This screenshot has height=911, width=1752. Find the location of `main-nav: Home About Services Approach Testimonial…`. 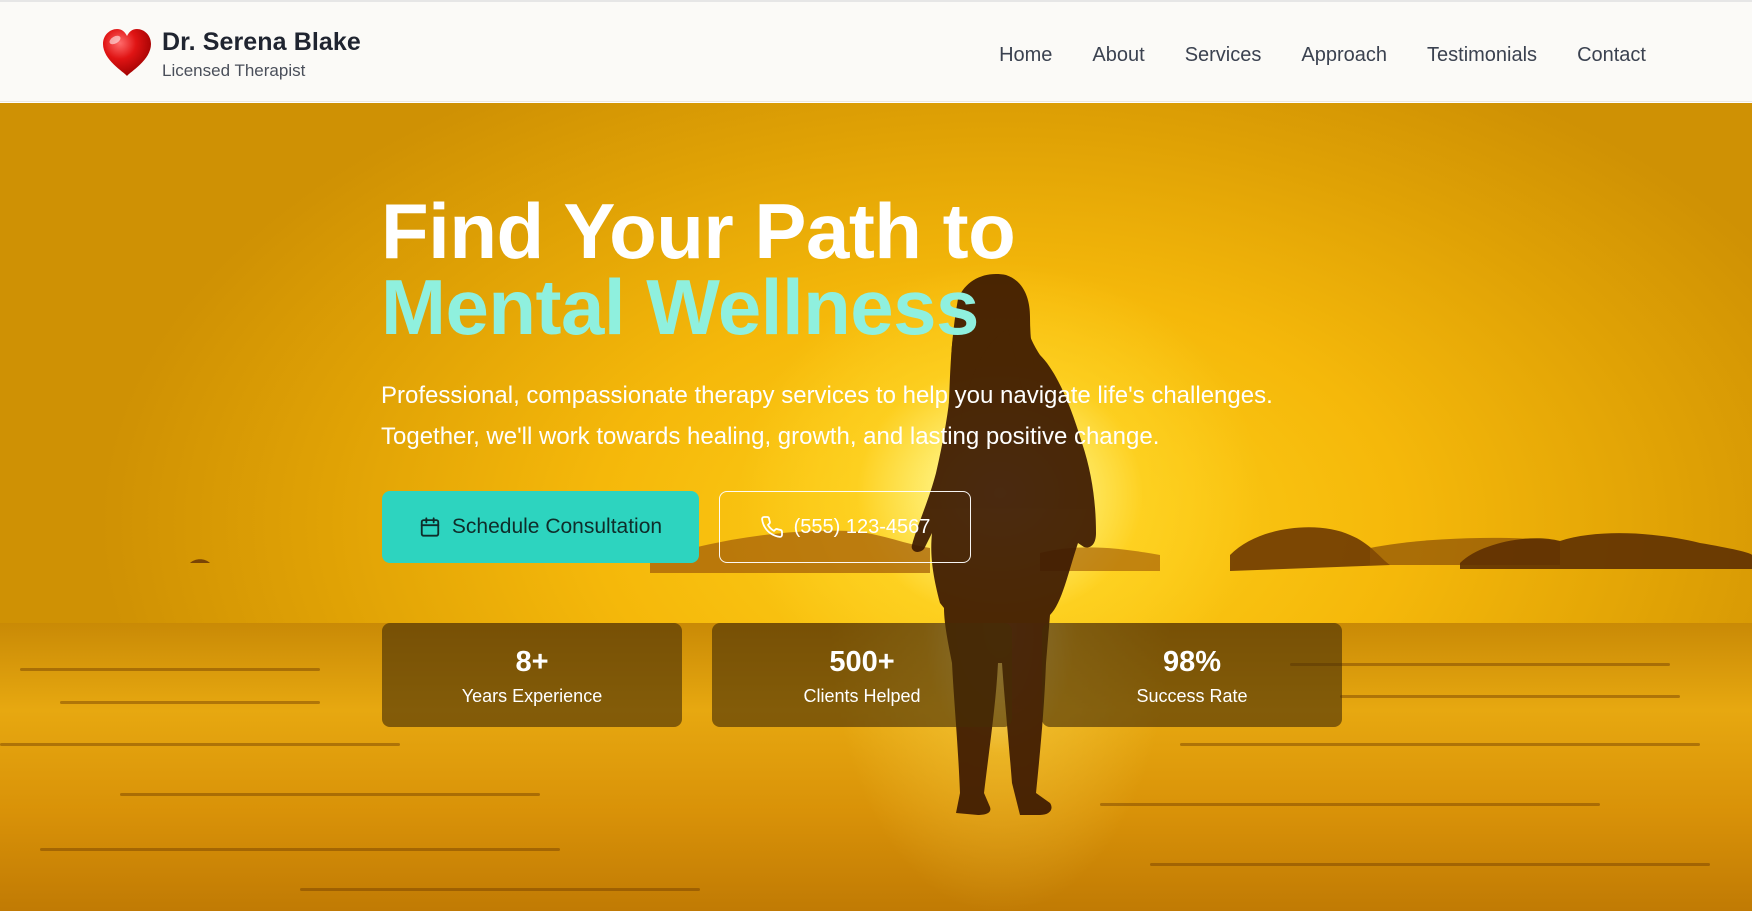

main-nav: Home About Services Approach Testimonial… is located at coordinates (1322, 55).